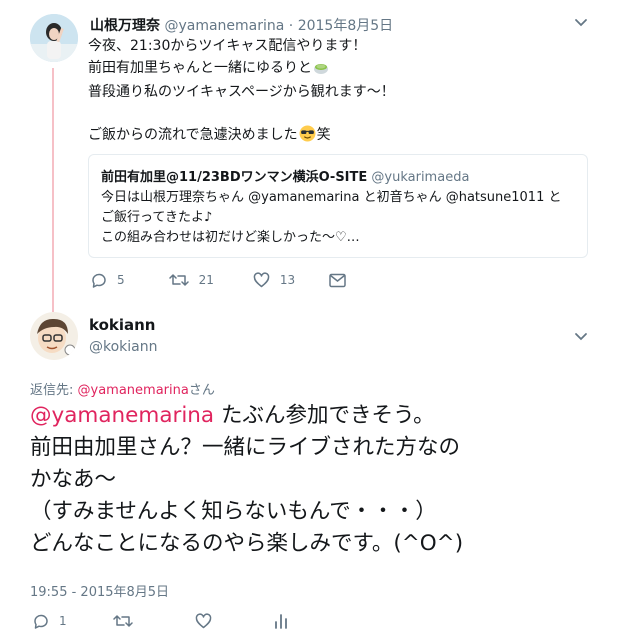 This screenshot has height=643, width=624. I want to click on reply-to-suffix: さん, so click(201, 390).